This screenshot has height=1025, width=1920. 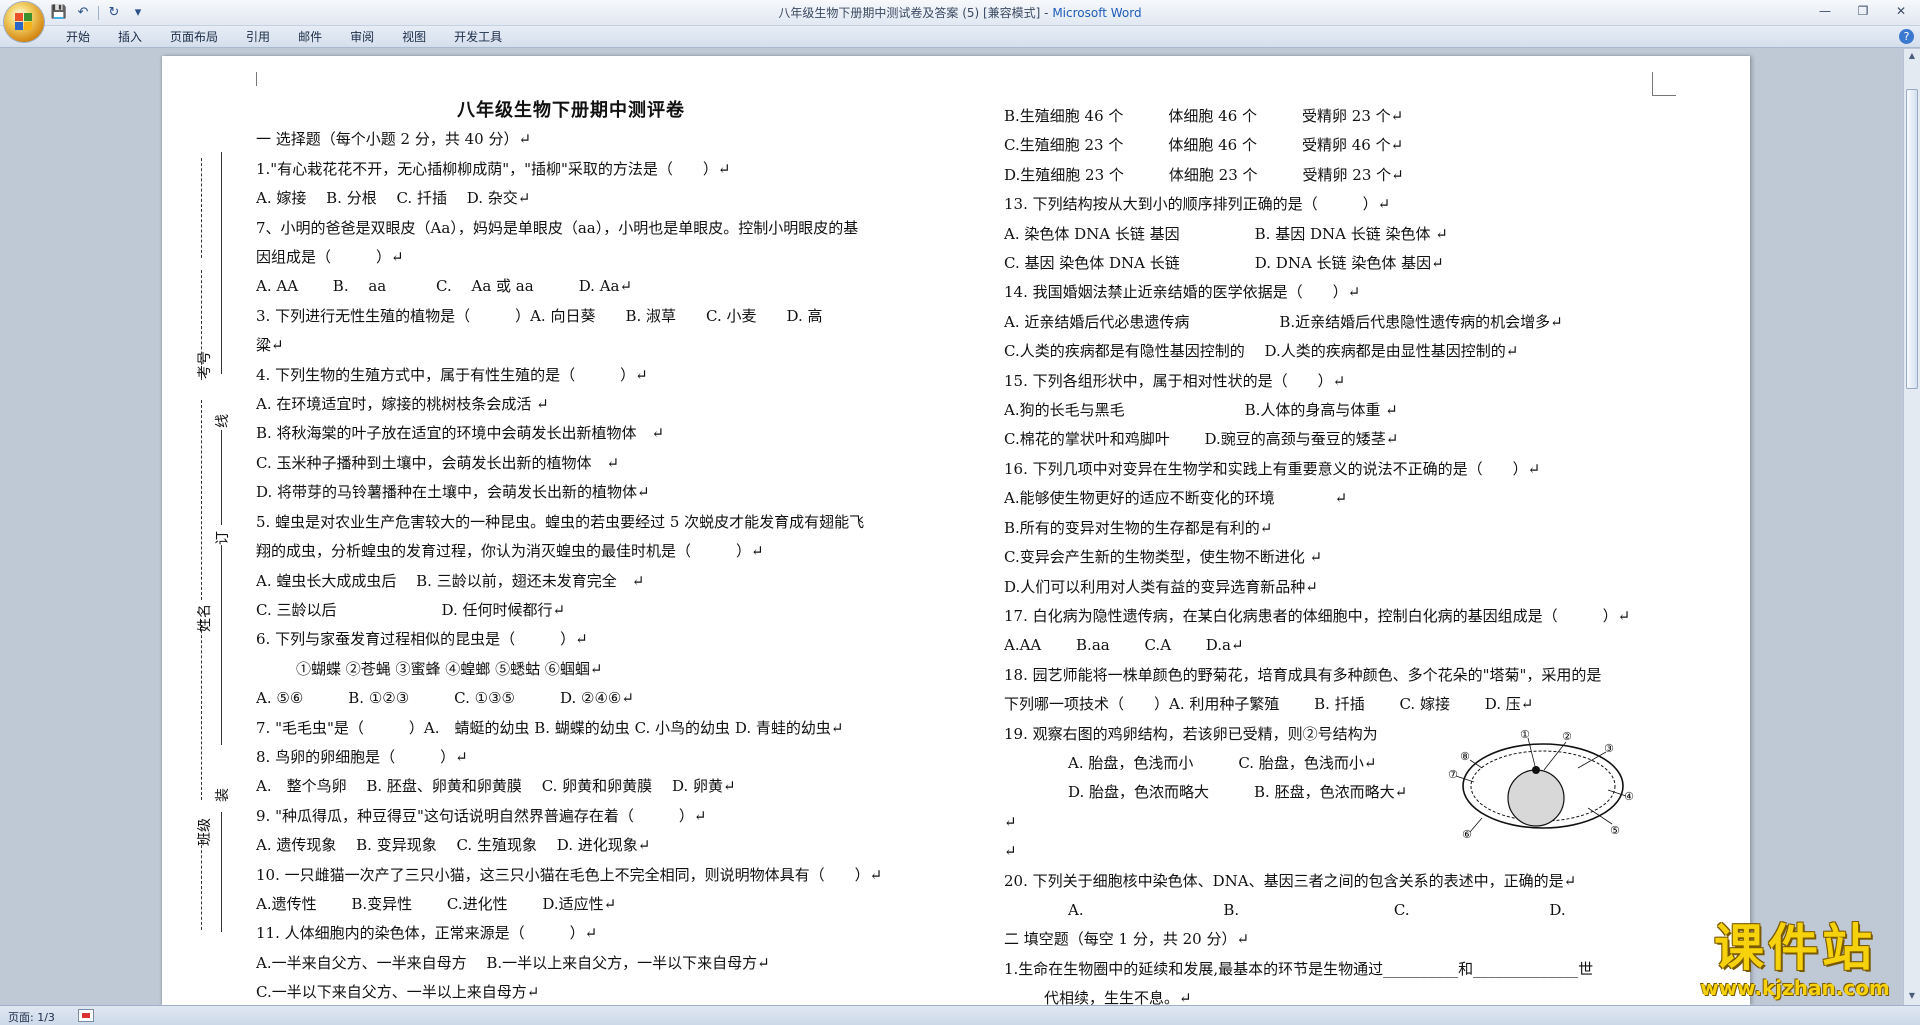 I want to click on proofing-icon, so click(x=86, y=1015).